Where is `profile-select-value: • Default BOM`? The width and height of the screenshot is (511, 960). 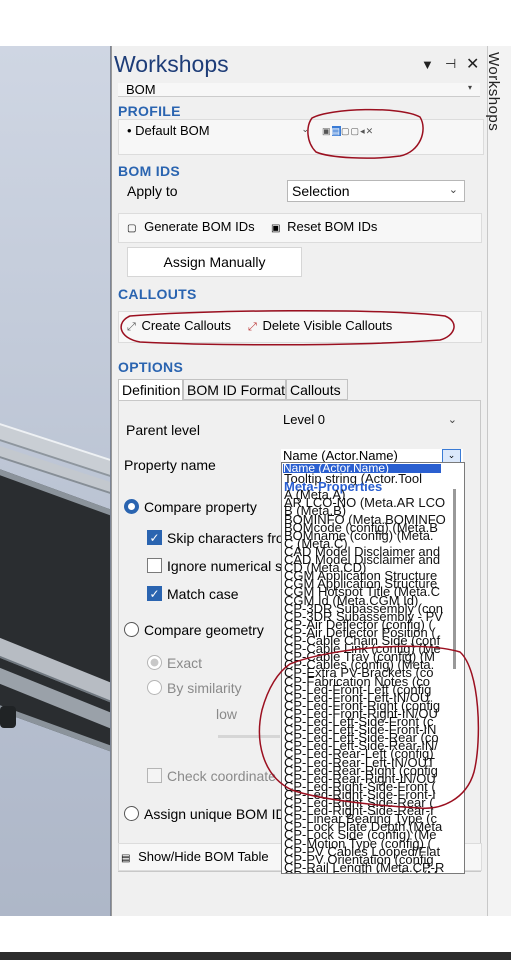 profile-select-value: • Default BOM is located at coordinates (168, 130).